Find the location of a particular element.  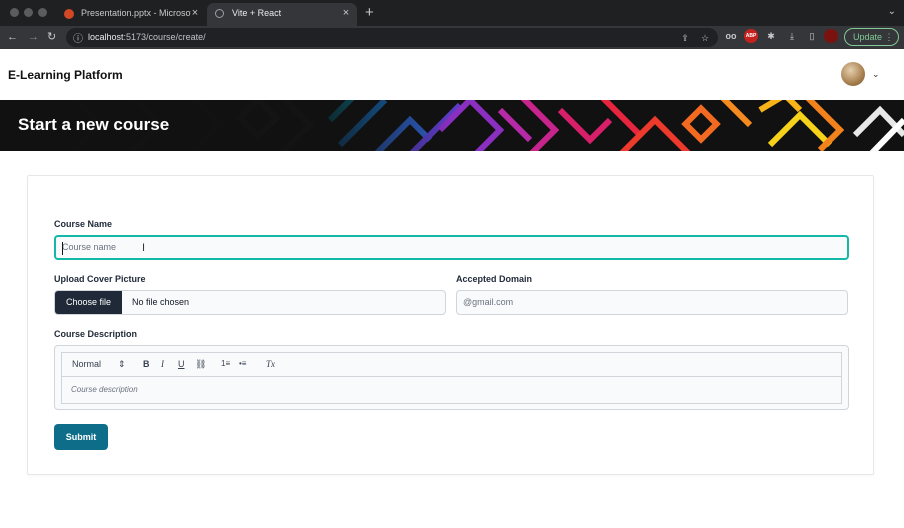

profile-icon is located at coordinates (831, 36).